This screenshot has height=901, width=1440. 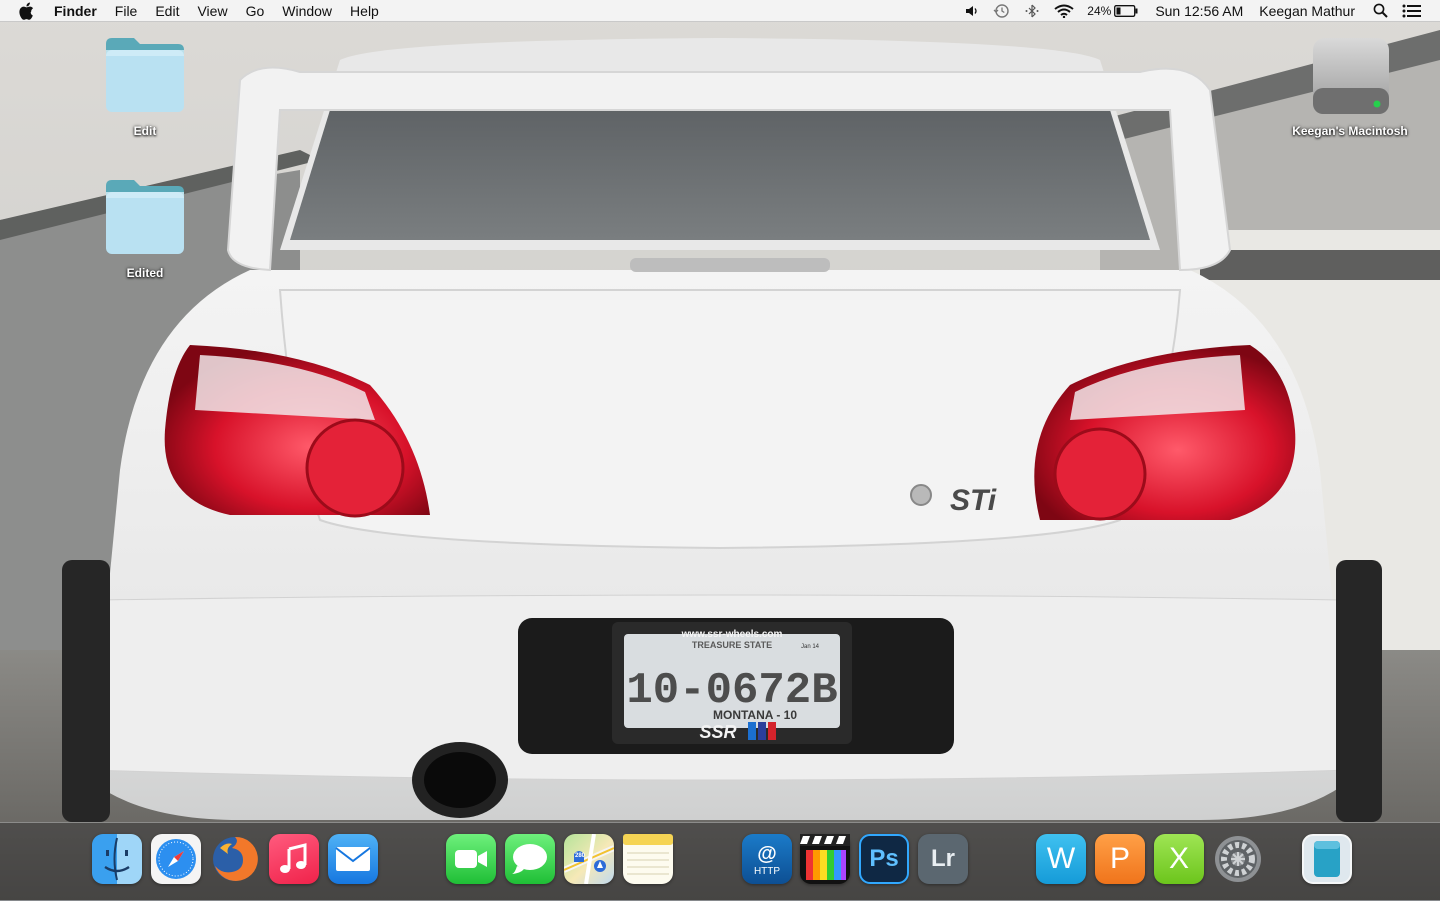 I want to click on http-label: HTTP, so click(x=767, y=871).